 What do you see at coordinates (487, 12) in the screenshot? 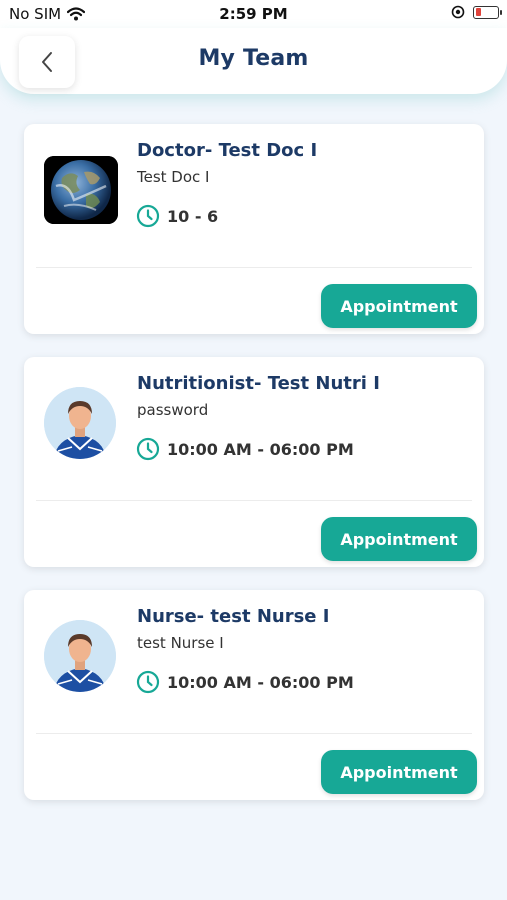
I see `battery-icon` at bounding box center [487, 12].